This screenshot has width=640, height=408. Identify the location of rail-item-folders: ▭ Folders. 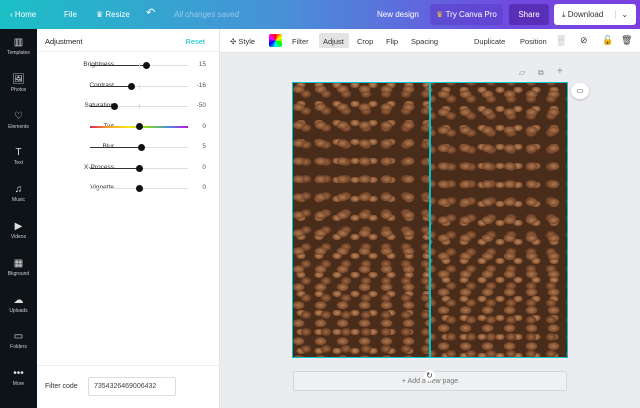
(18, 340).